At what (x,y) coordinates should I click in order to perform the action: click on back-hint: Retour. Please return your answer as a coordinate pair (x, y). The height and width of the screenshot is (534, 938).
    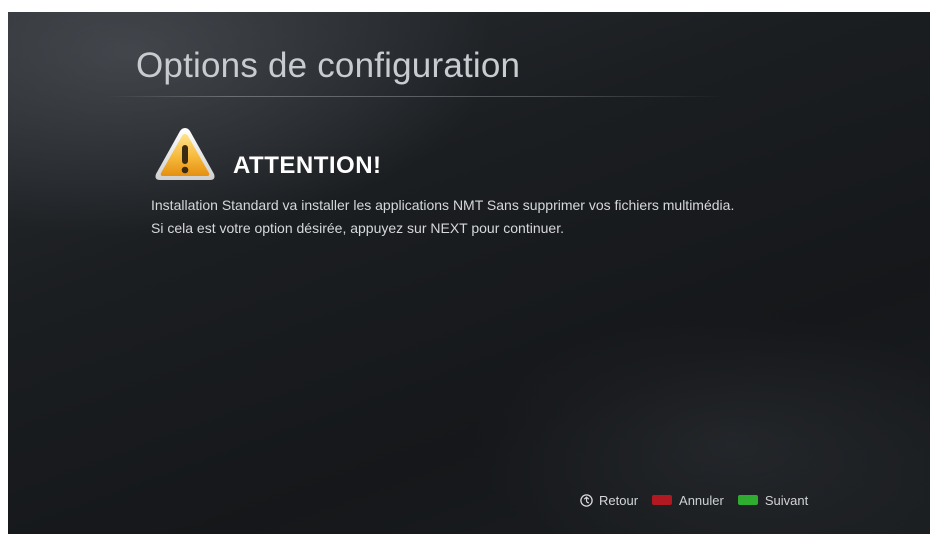
    Looking at the image, I should click on (609, 500).